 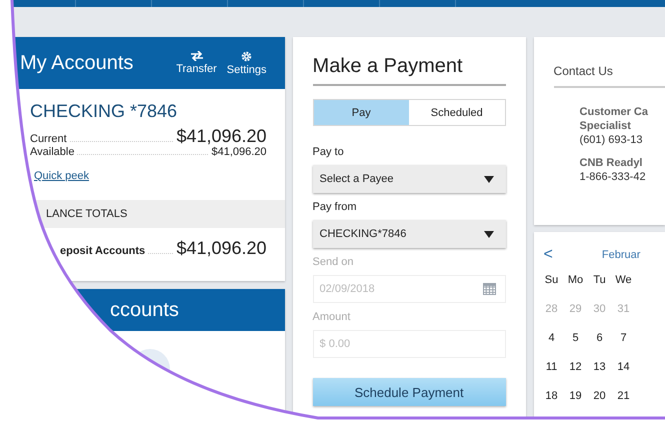 I want to click on header-action-button: Transfer, so click(x=196, y=63).